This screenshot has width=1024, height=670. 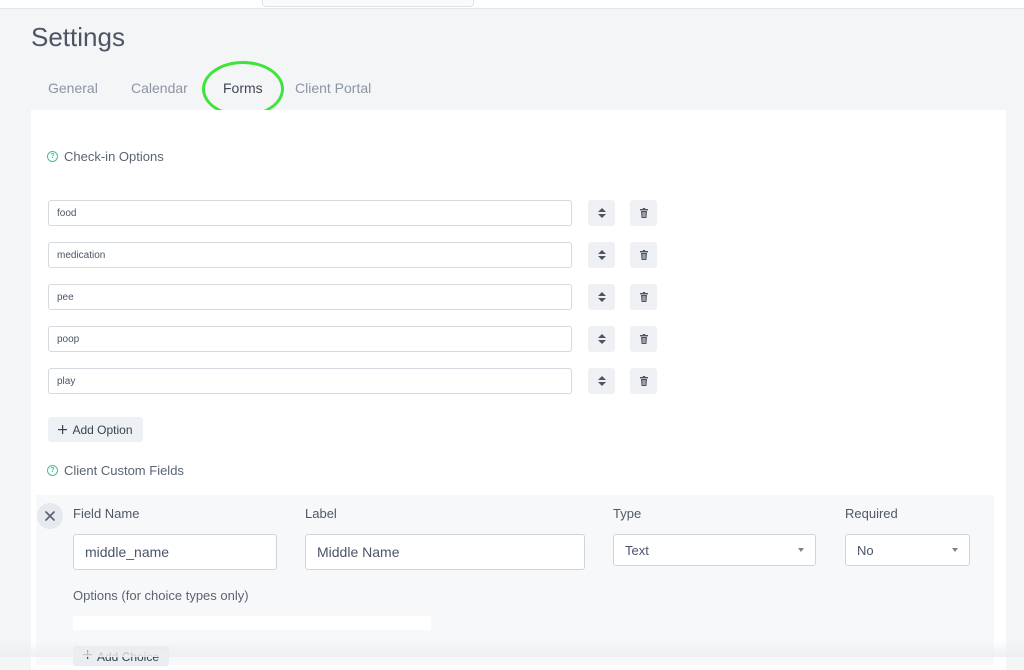 I want to click on top-bar, so click(x=512, y=4).